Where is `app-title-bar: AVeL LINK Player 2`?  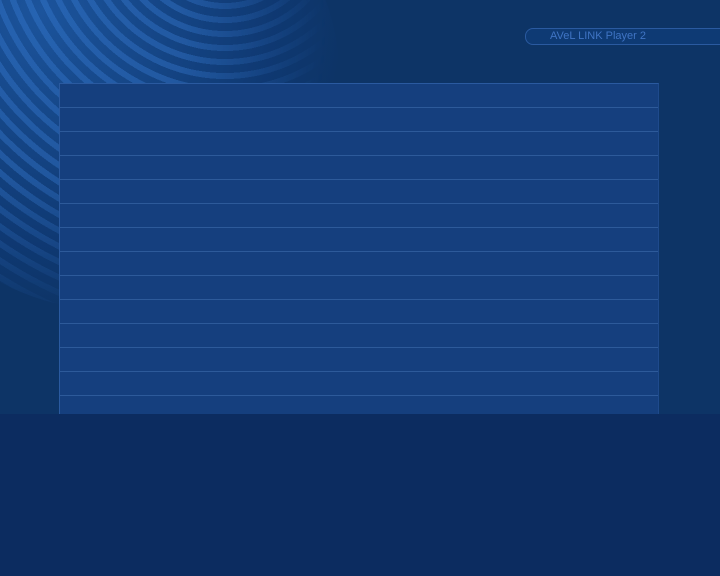 app-title-bar: AVeL LINK Player 2 is located at coordinates (622, 36).